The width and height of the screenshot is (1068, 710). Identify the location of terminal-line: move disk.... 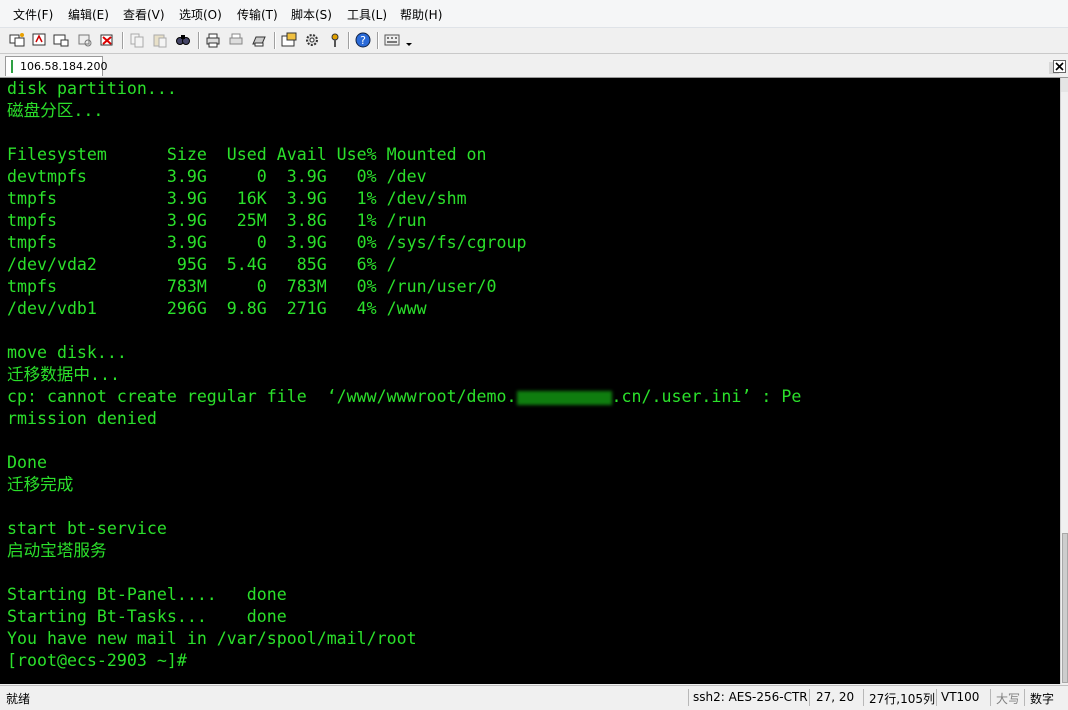
(67, 352).